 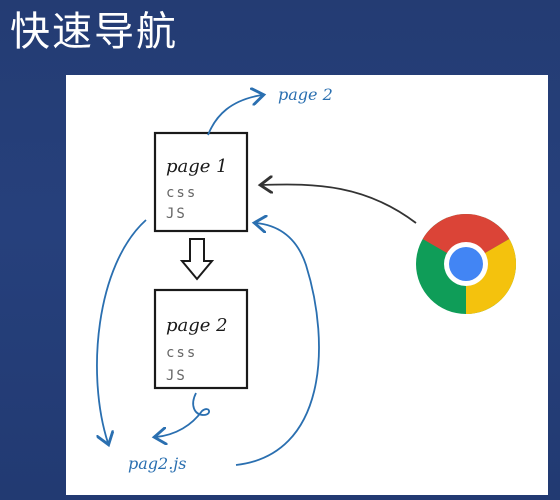 What do you see at coordinates (181, 353) in the screenshot?
I see `page2-css: css` at bounding box center [181, 353].